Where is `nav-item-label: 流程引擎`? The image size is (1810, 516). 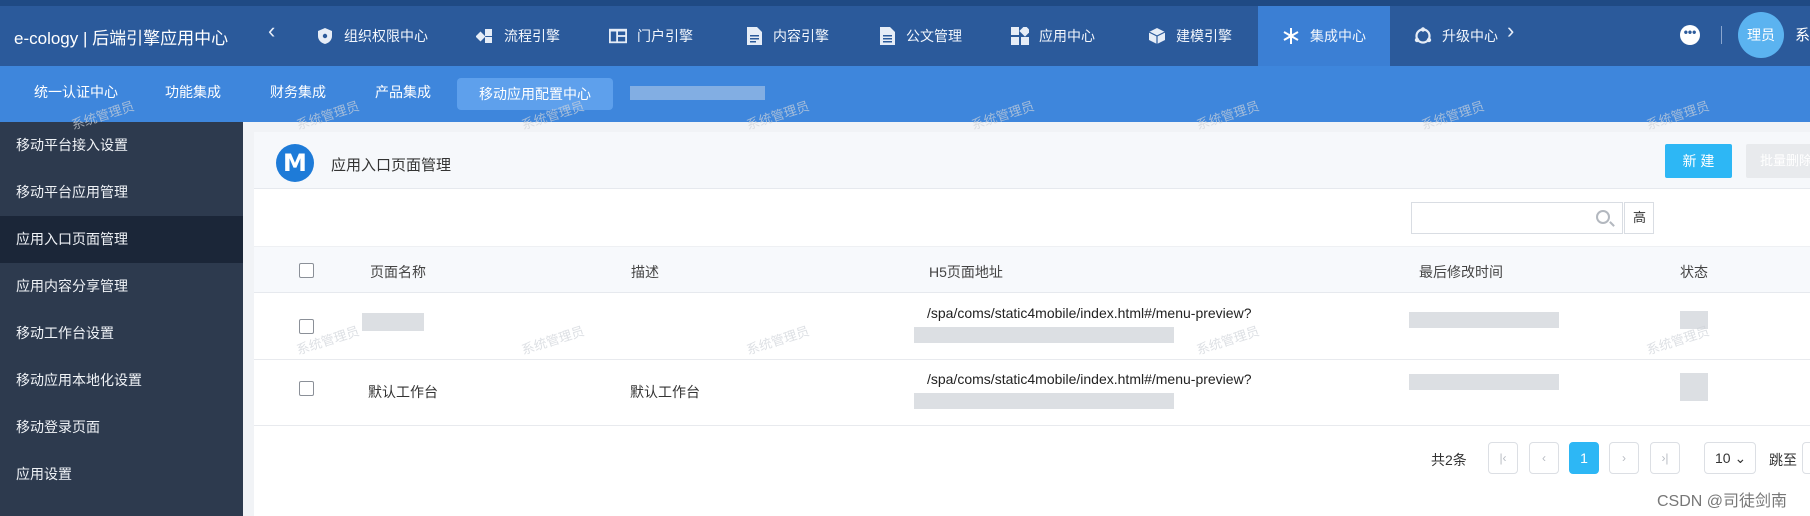 nav-item-label: 流程引擎 is located at coordinates (532, 36).